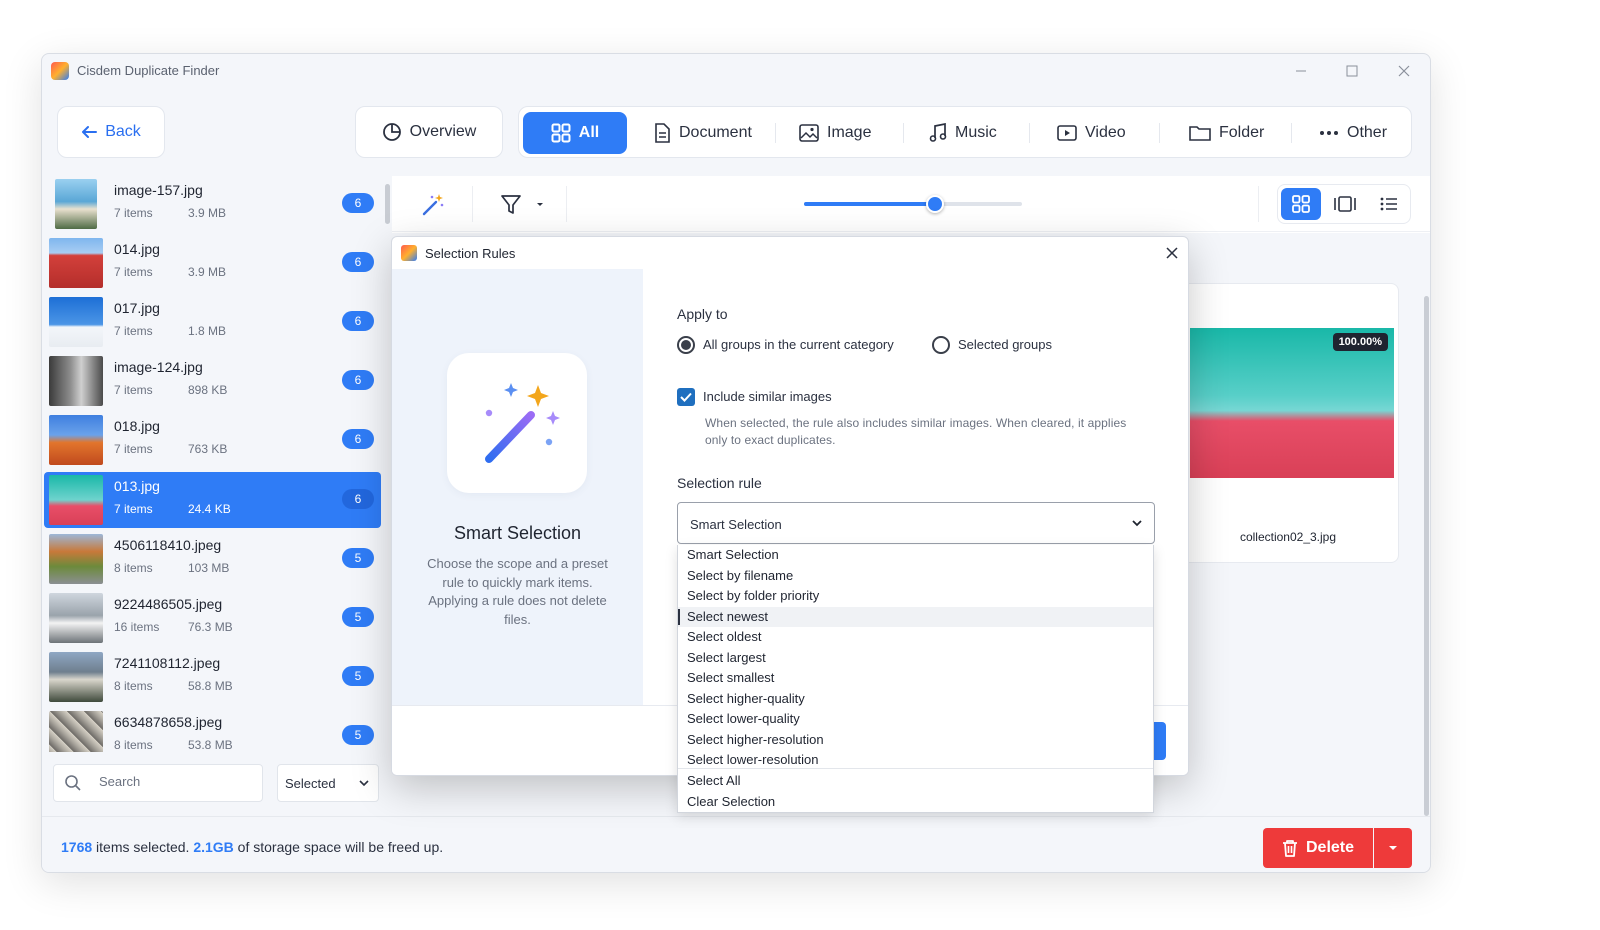 The height and width of the screenshot is (930, 1600). I want to click on thumbnail-size-slider, so click(913, 204).